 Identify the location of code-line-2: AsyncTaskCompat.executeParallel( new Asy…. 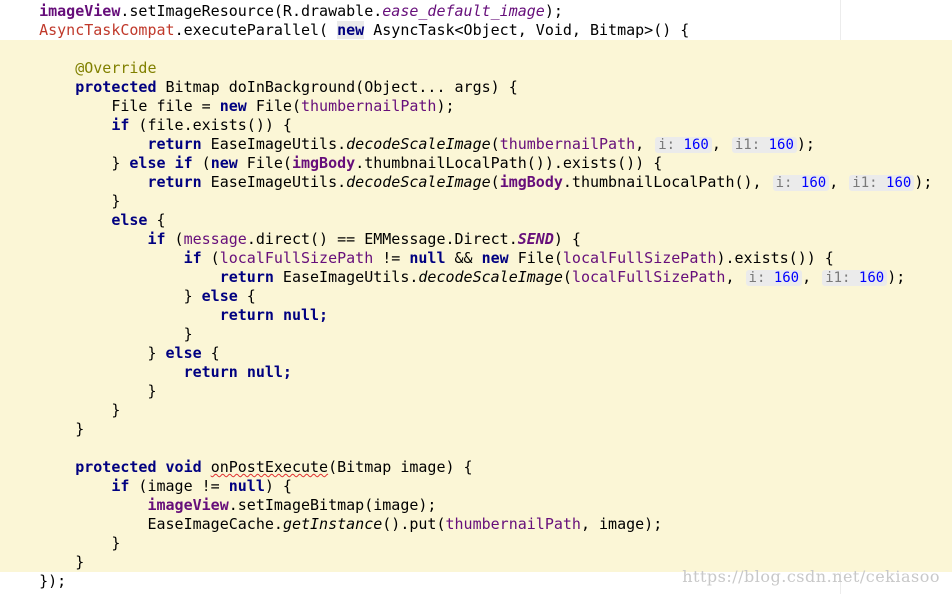
(350, 30).